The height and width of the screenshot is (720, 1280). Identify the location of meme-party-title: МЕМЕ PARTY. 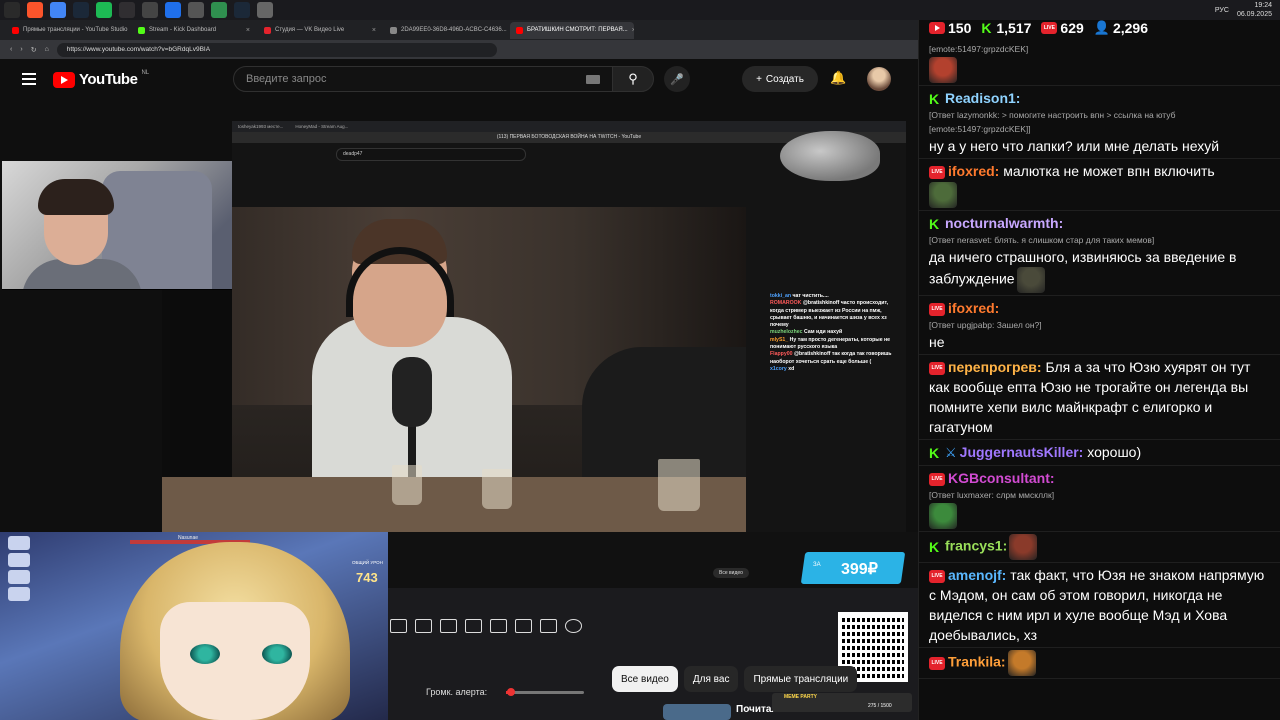
(800, 697).